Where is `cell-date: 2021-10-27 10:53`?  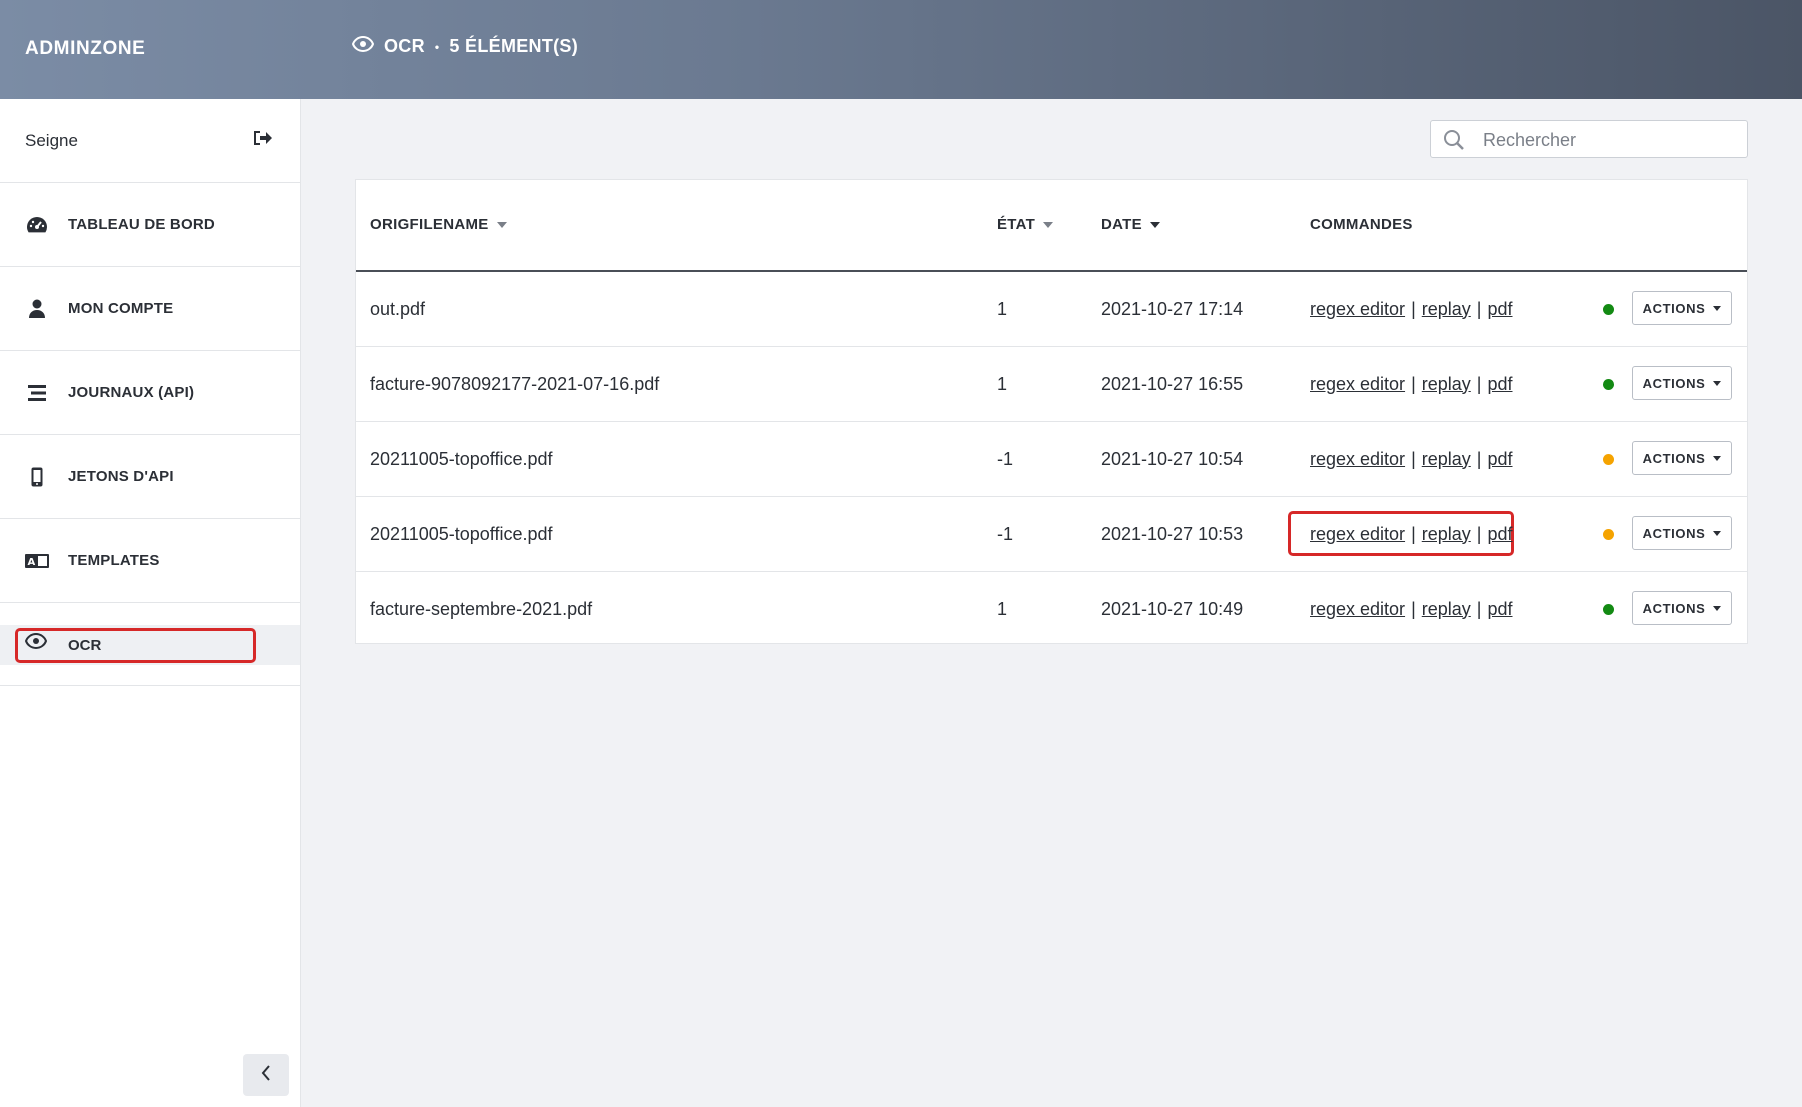
cell-date: 2021-10-27 10:53 is located at coordinates (1172, 533).